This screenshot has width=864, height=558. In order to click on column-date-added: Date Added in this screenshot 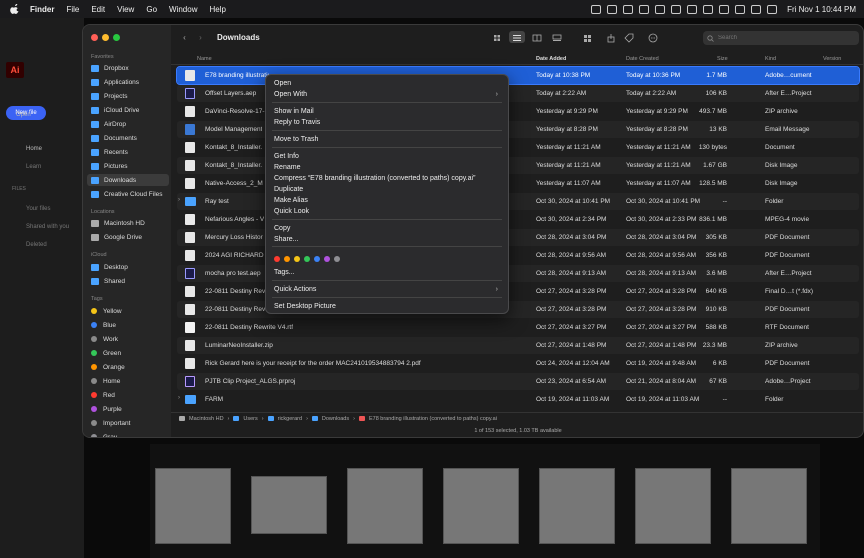, I will do `click(551, 59)`.